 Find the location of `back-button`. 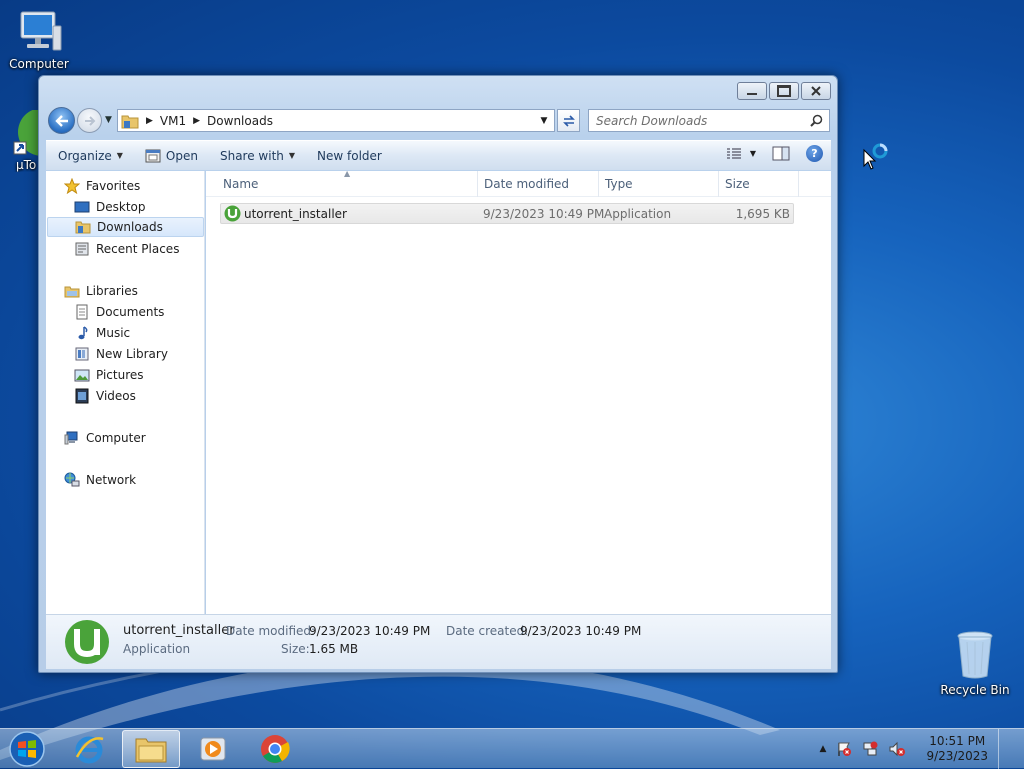

back-button is located at coordinates (61, 120).